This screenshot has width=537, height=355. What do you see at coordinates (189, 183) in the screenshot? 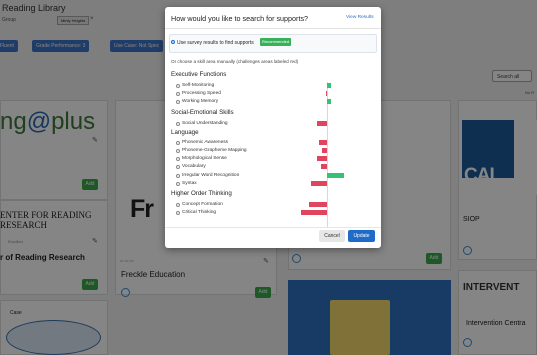
I see `skill-syntax: Syntax` at bounding box center [189, 183].